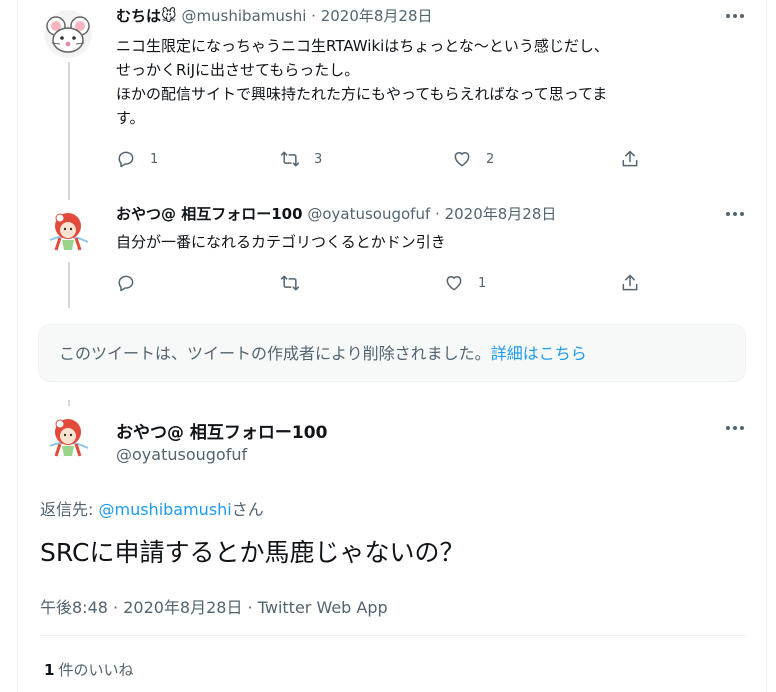  Describe the element at coordinates (362, 94) in the screenshot. I see `tweet-text-line: ほかの配信サイトで興味持たれた方にもやってもらえればなって思ってま` at that location.